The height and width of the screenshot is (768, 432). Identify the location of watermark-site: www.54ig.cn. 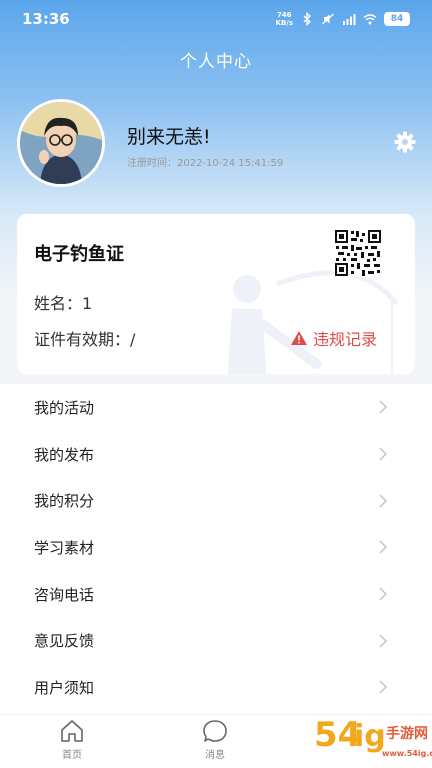
(407, 753).